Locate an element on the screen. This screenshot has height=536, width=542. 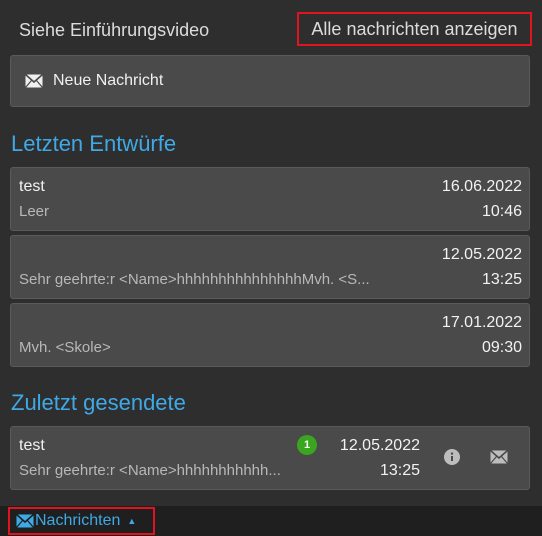
draft-time: 10:46 is located at coordinates (501, 211).